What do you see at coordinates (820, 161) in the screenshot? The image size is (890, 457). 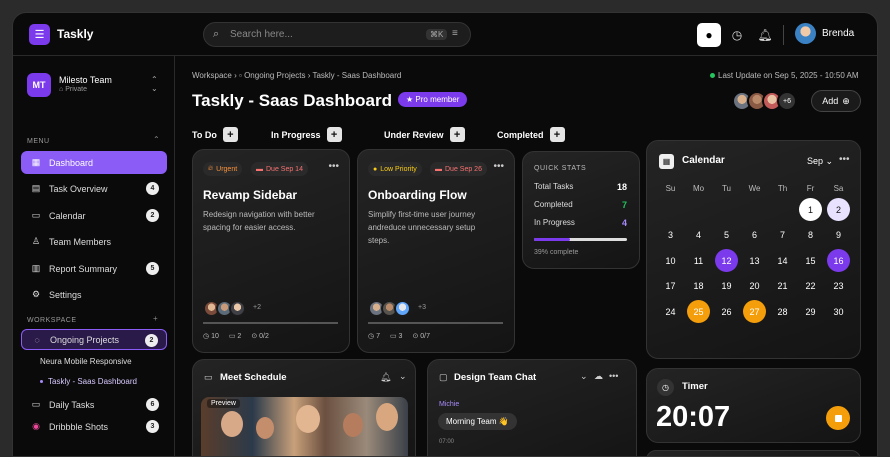 I see `month-select: Sep ⌄` at bounding box center [820, 161].